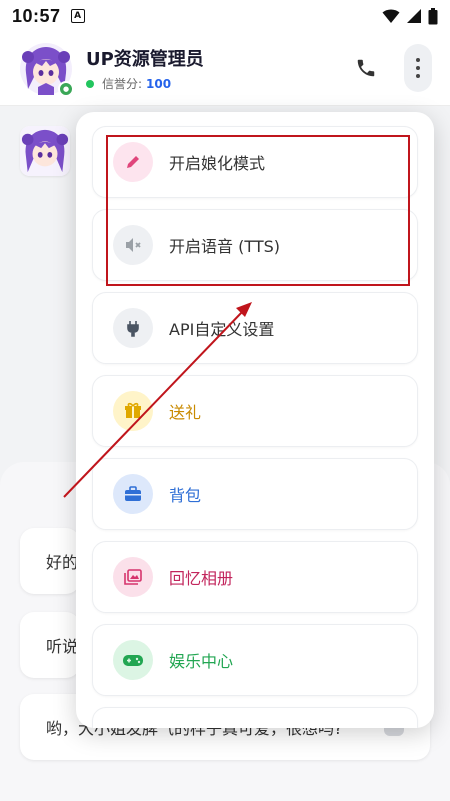 The image size is (450, 801). Describe the element at coordinates (133, 245) in the screenshot. I see `mute-icon` at that location.